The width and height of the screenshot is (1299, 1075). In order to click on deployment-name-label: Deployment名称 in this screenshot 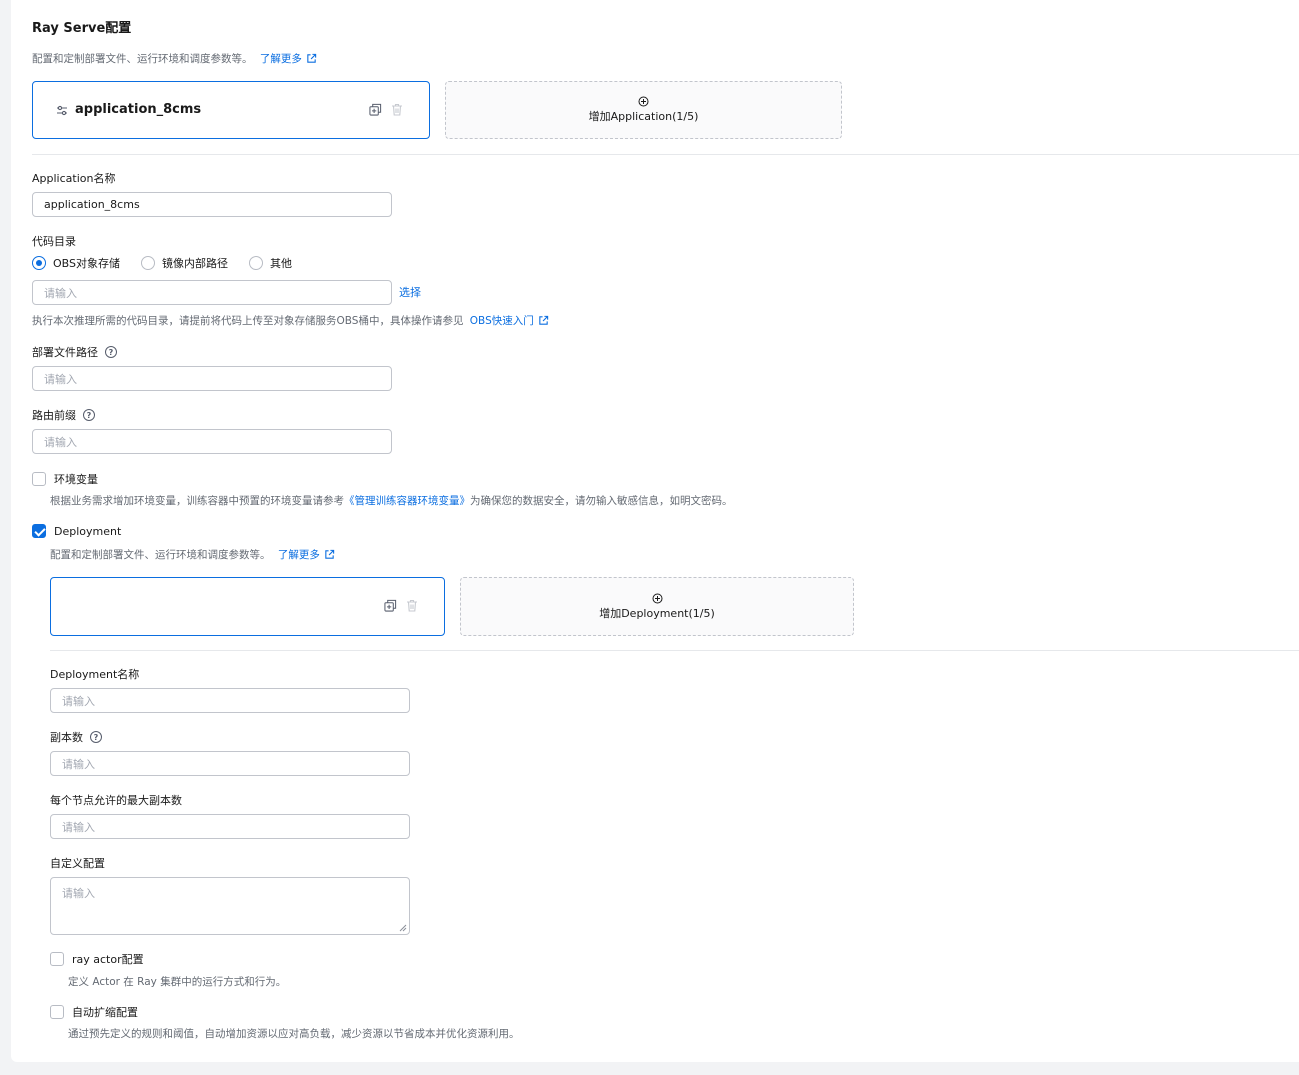, I will do `click(95, 674)`.